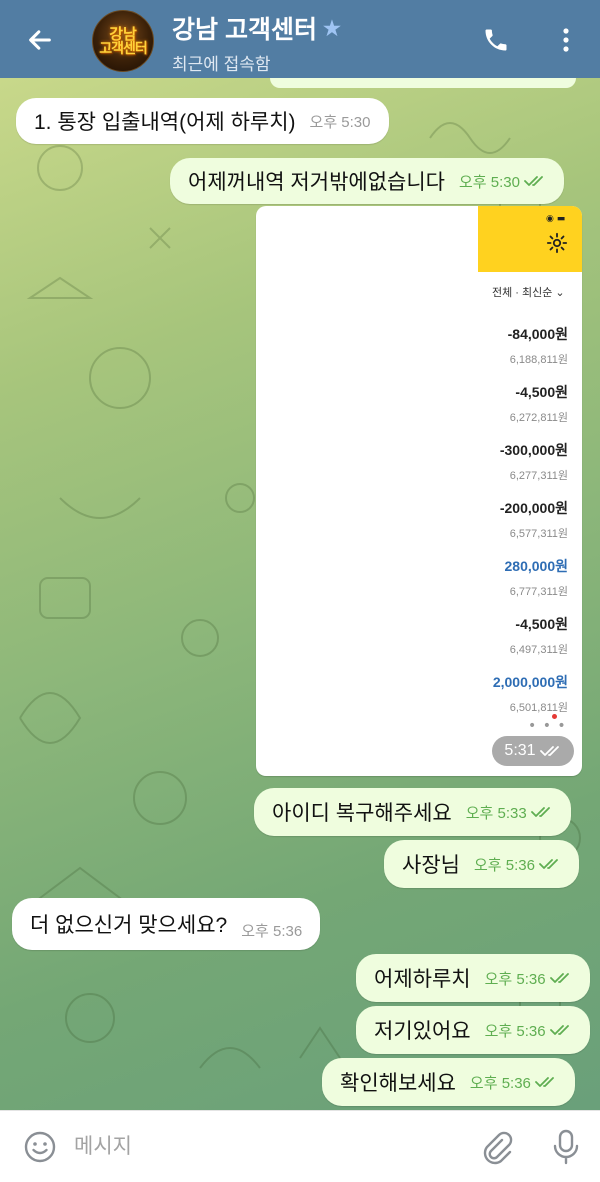 The width and height of the screenshot is (600, 1182). I want to click on transaction-balance: 6,497,311원, so click(538, 650).